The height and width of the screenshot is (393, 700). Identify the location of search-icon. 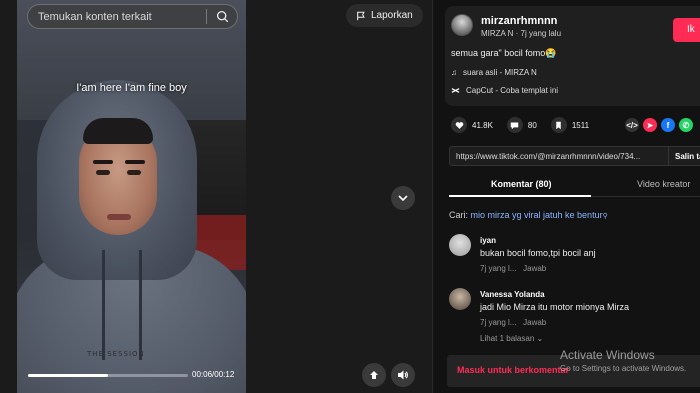
(222, 16).